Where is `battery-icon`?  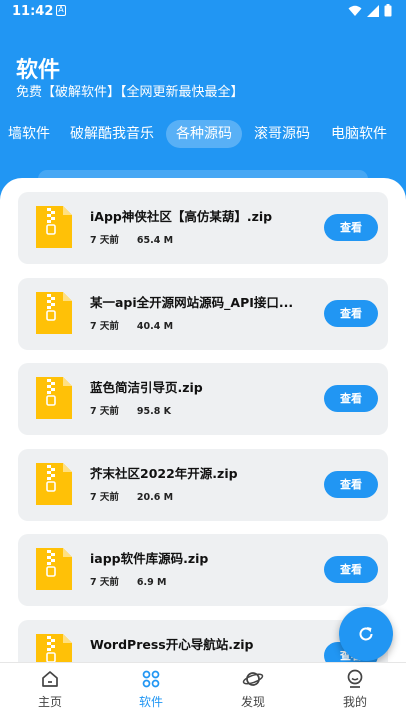
battery-icon is located at coordinates (388, 10).